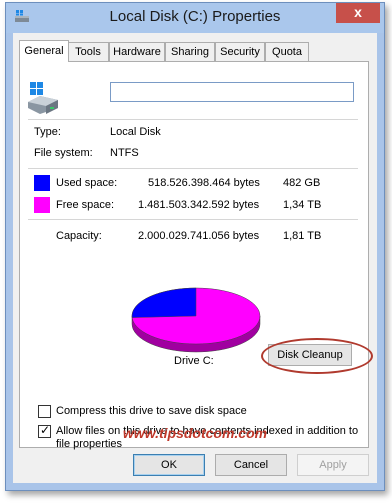 The height and width of the screenshot is (503, 392). I want to click on highlight-circle, so click(317, 356).